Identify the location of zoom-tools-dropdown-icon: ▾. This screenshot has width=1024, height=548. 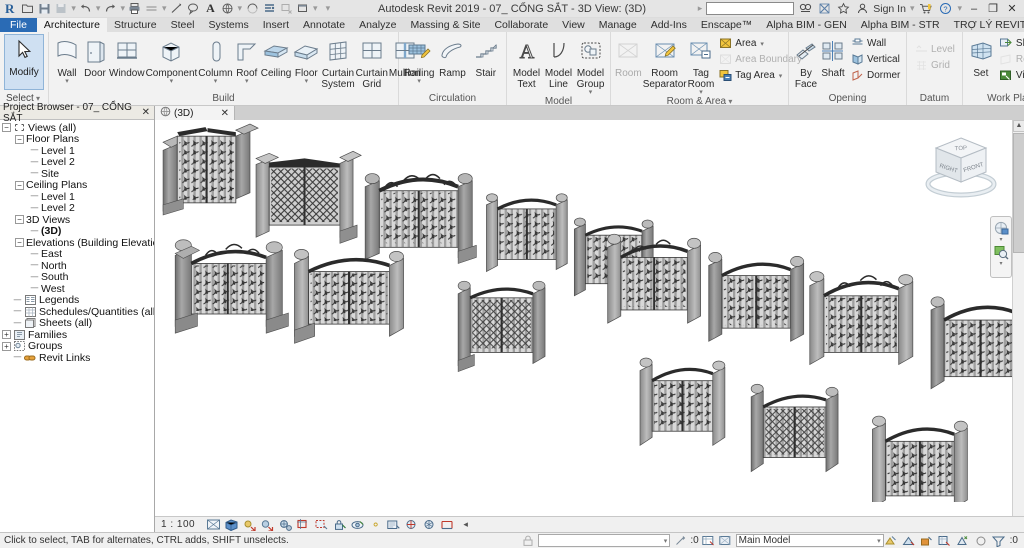
(1000, 264).